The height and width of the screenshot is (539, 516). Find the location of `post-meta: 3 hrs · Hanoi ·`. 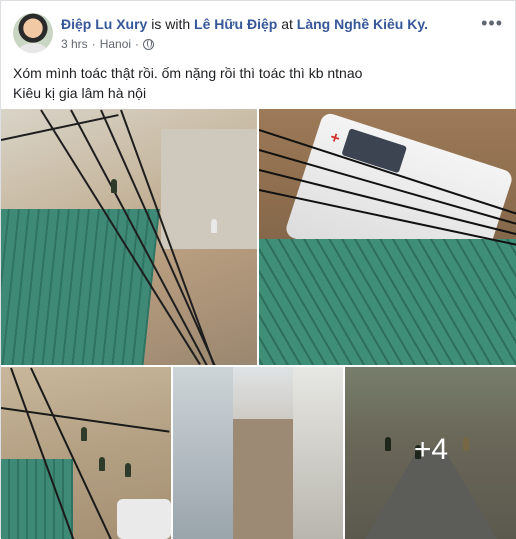

post-meta: 3 hrs · Hanoi · is located at coordinates (108, 44).